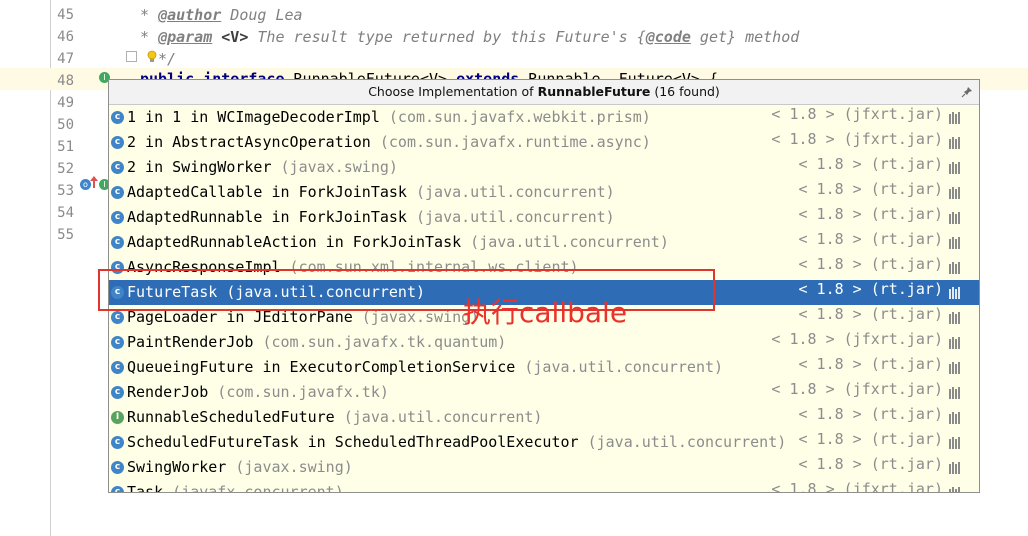 This screenshot has height=536, width=1028. I want to click on implementation-name: 2 in SwingWorker (javax.swing), so click(262, 167).